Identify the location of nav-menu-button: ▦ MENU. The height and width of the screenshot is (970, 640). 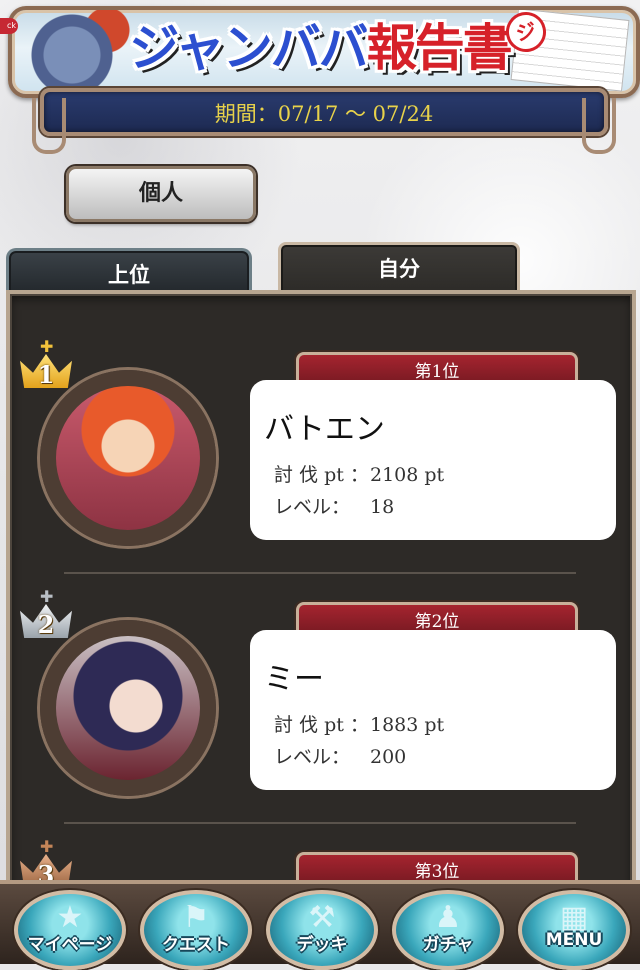
(574, 930).